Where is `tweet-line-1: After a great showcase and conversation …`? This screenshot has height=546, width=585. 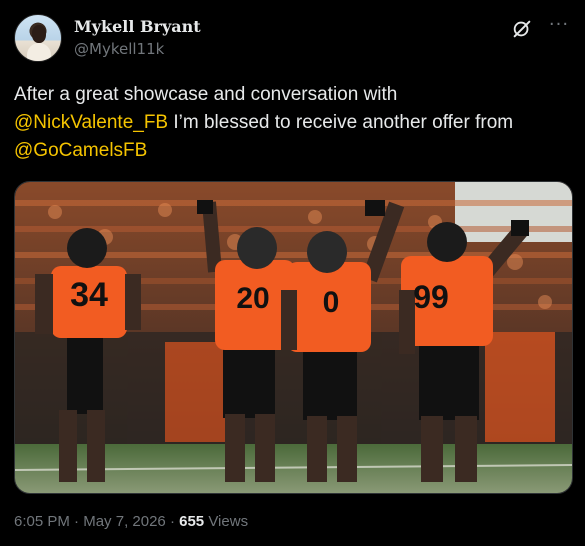
tweet-line-1: After a great showcase and conversation … is located at coordinates (206, 94).